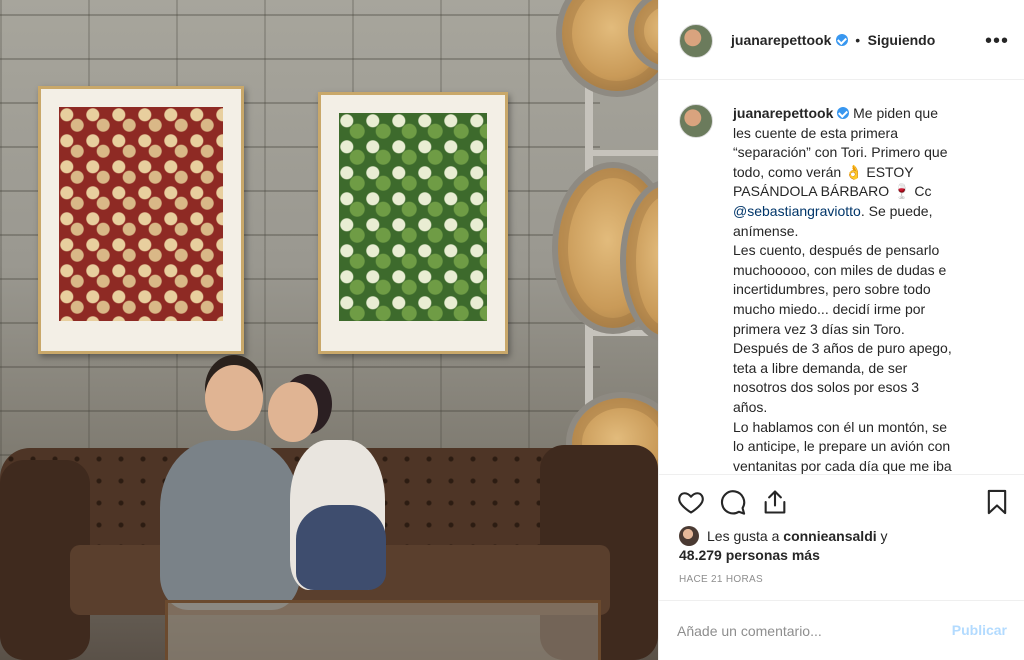 This screenshot has height=660, width=1024. Describe the element at coordinates (743, 536) in the screenshot. I see `likes-prefix: Les gusta a` at that location.